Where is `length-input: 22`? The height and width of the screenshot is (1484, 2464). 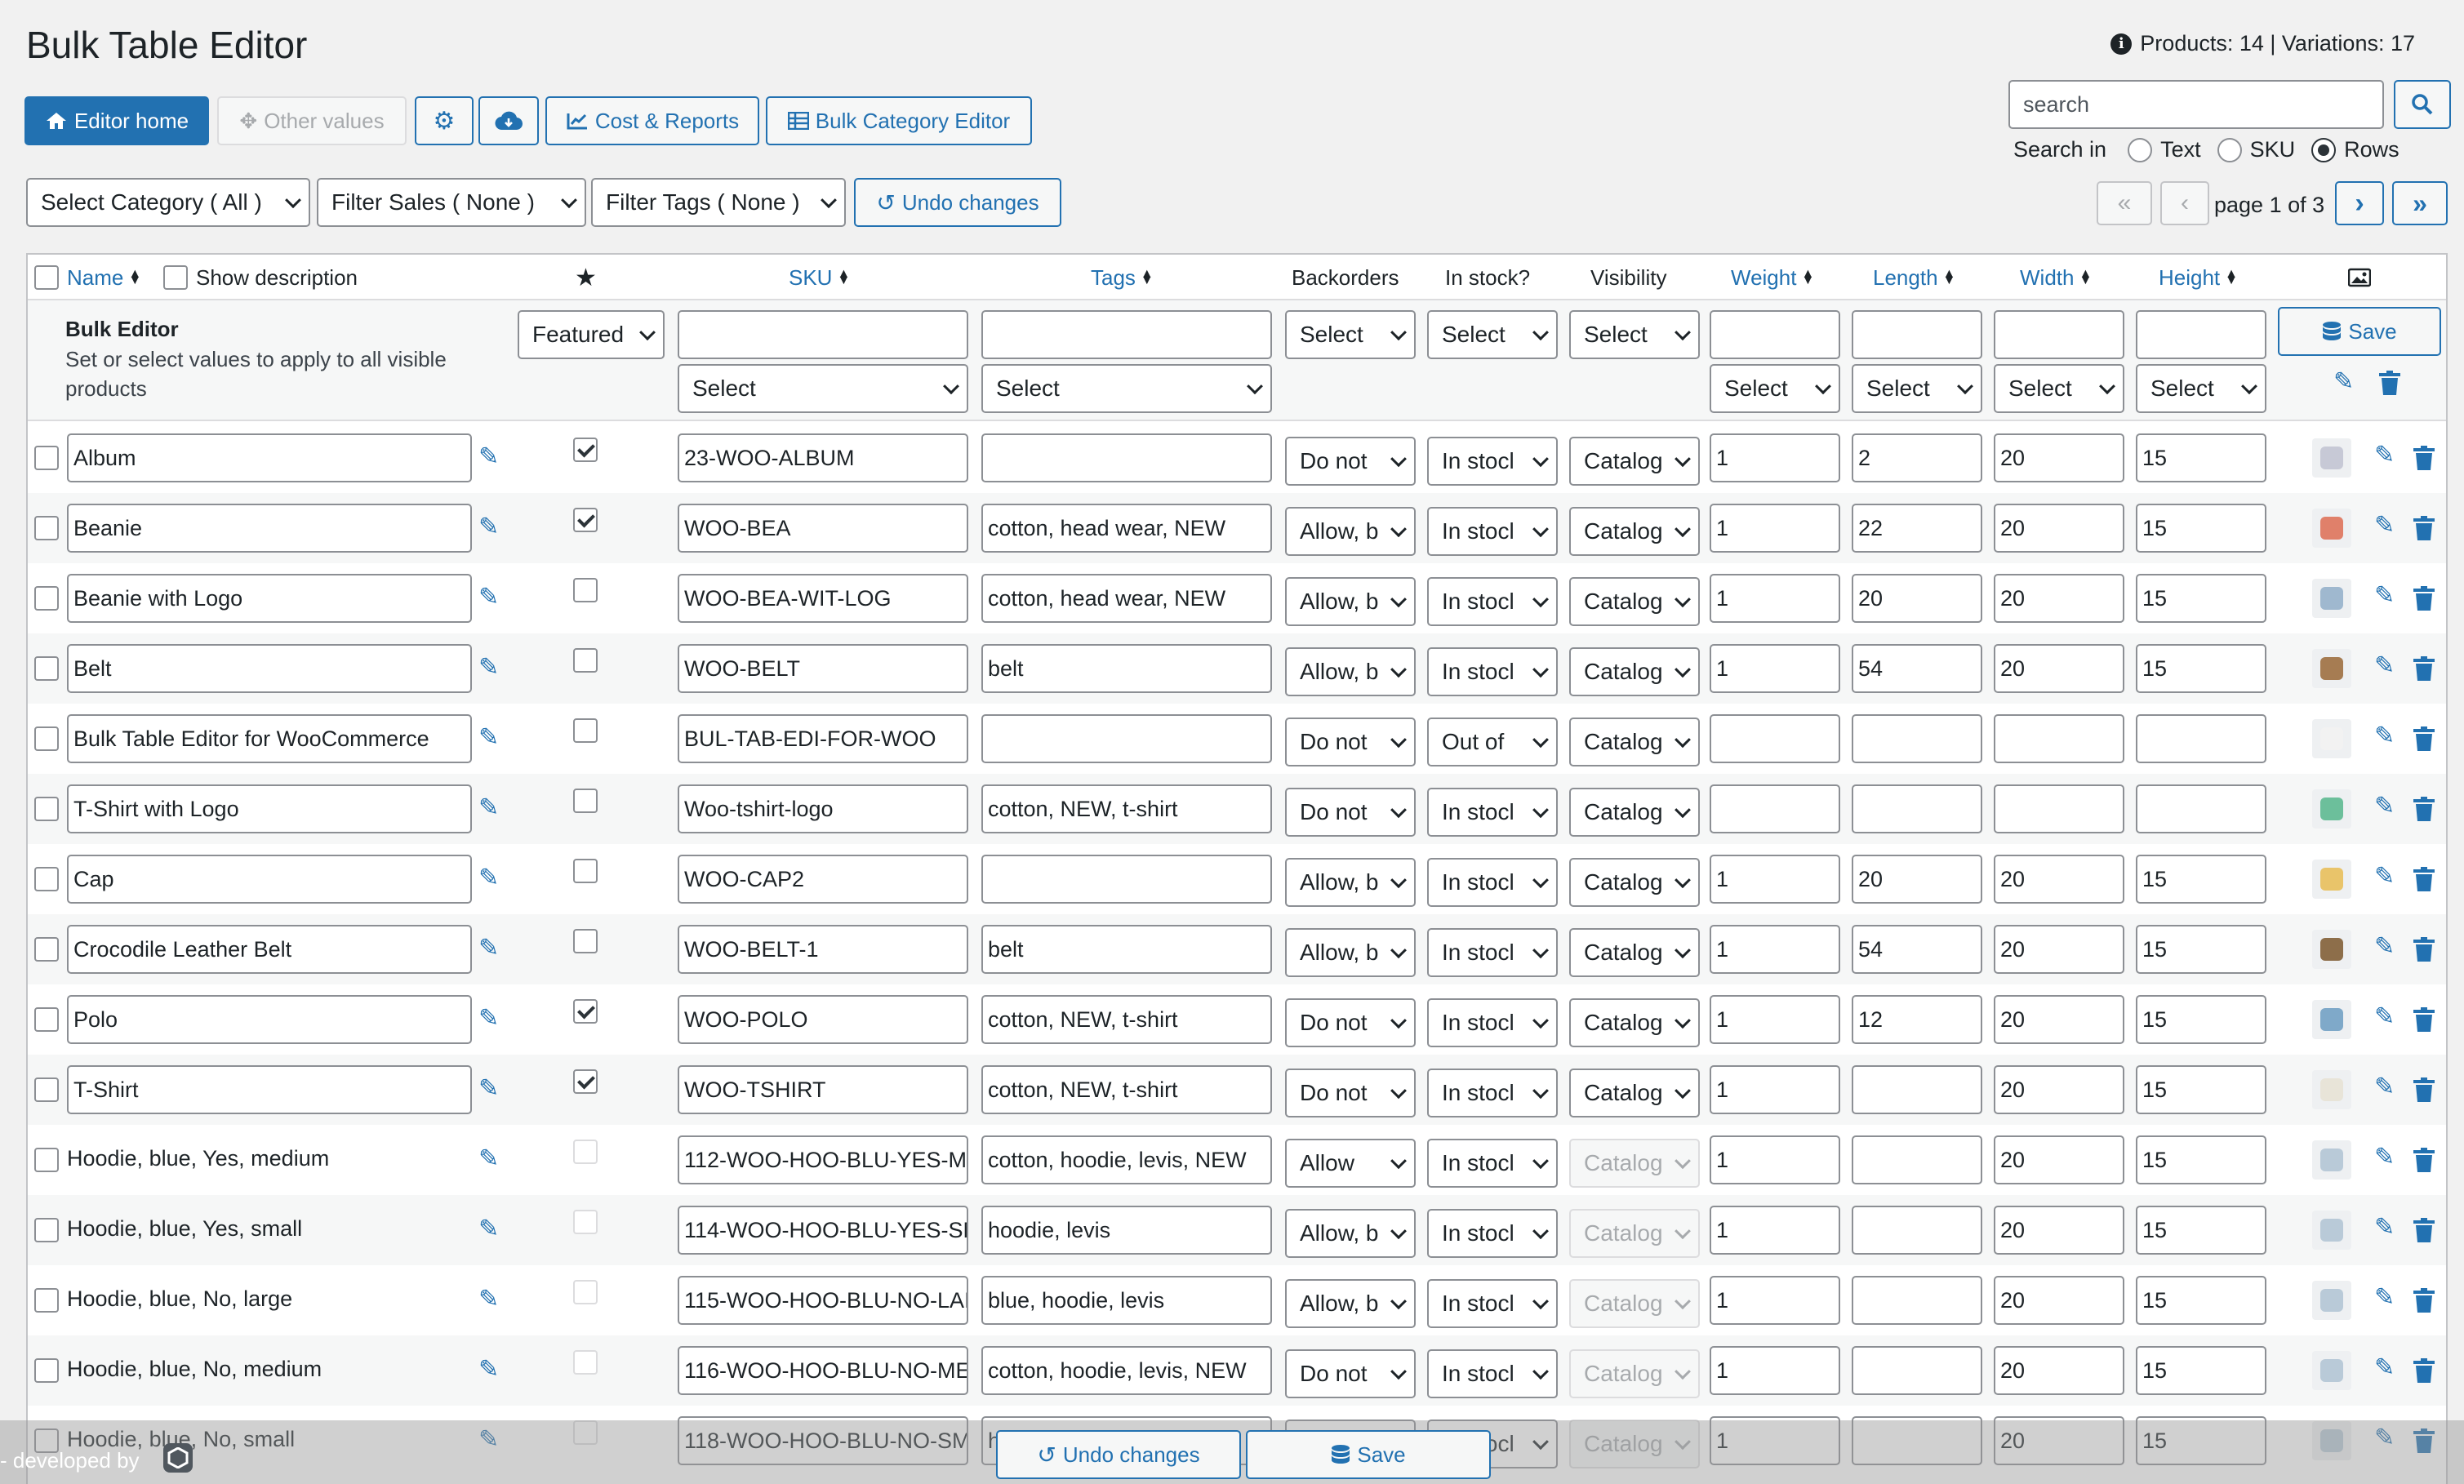
length-input: 22 is located at coordinates (1917, 528).